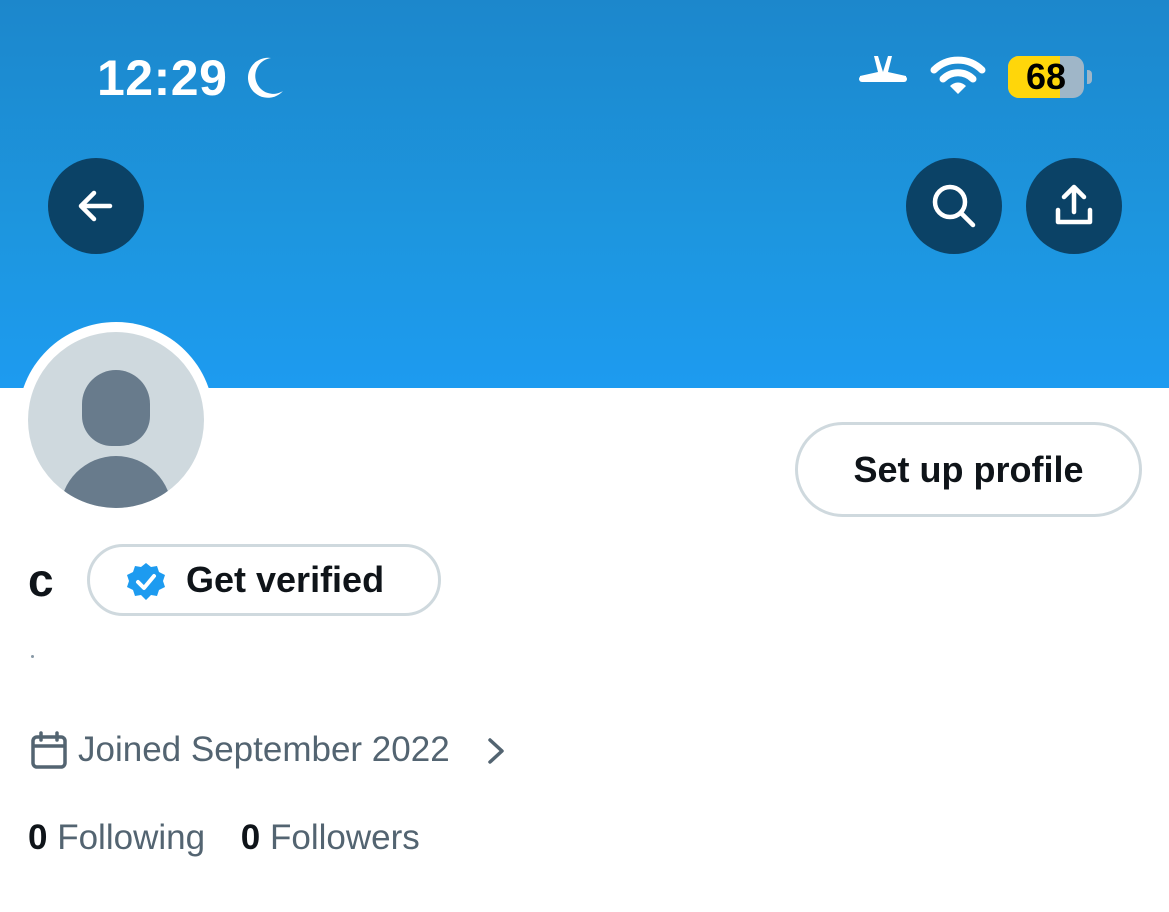 The width and height of the screenshot is (1169, 912). Describe the element at coordinates (1089, 77) in the screenshot. I see `battery-nub` at that location.